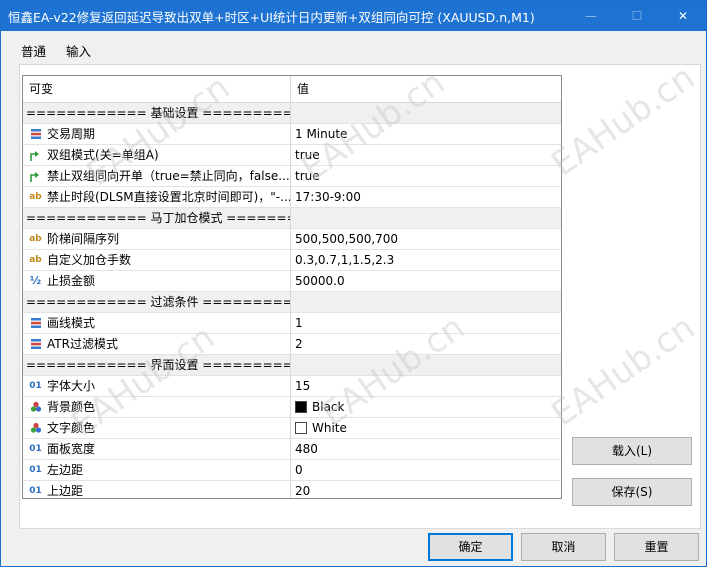 The height and width of the screenshot is (567, 707). What do you see at coordinates (426, 323) in the screenshot?
I see `parameter-value-cell: 1` at bounding box center [426, 323].